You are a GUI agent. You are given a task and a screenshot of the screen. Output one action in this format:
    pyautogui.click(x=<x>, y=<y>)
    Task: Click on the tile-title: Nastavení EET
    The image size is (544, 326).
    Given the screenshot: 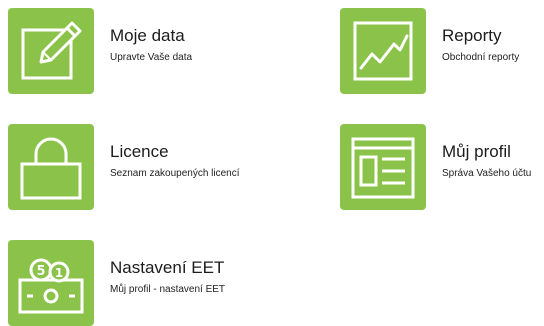 What is the action you would take?
    pyautogui.click(x=167, y=268)
    